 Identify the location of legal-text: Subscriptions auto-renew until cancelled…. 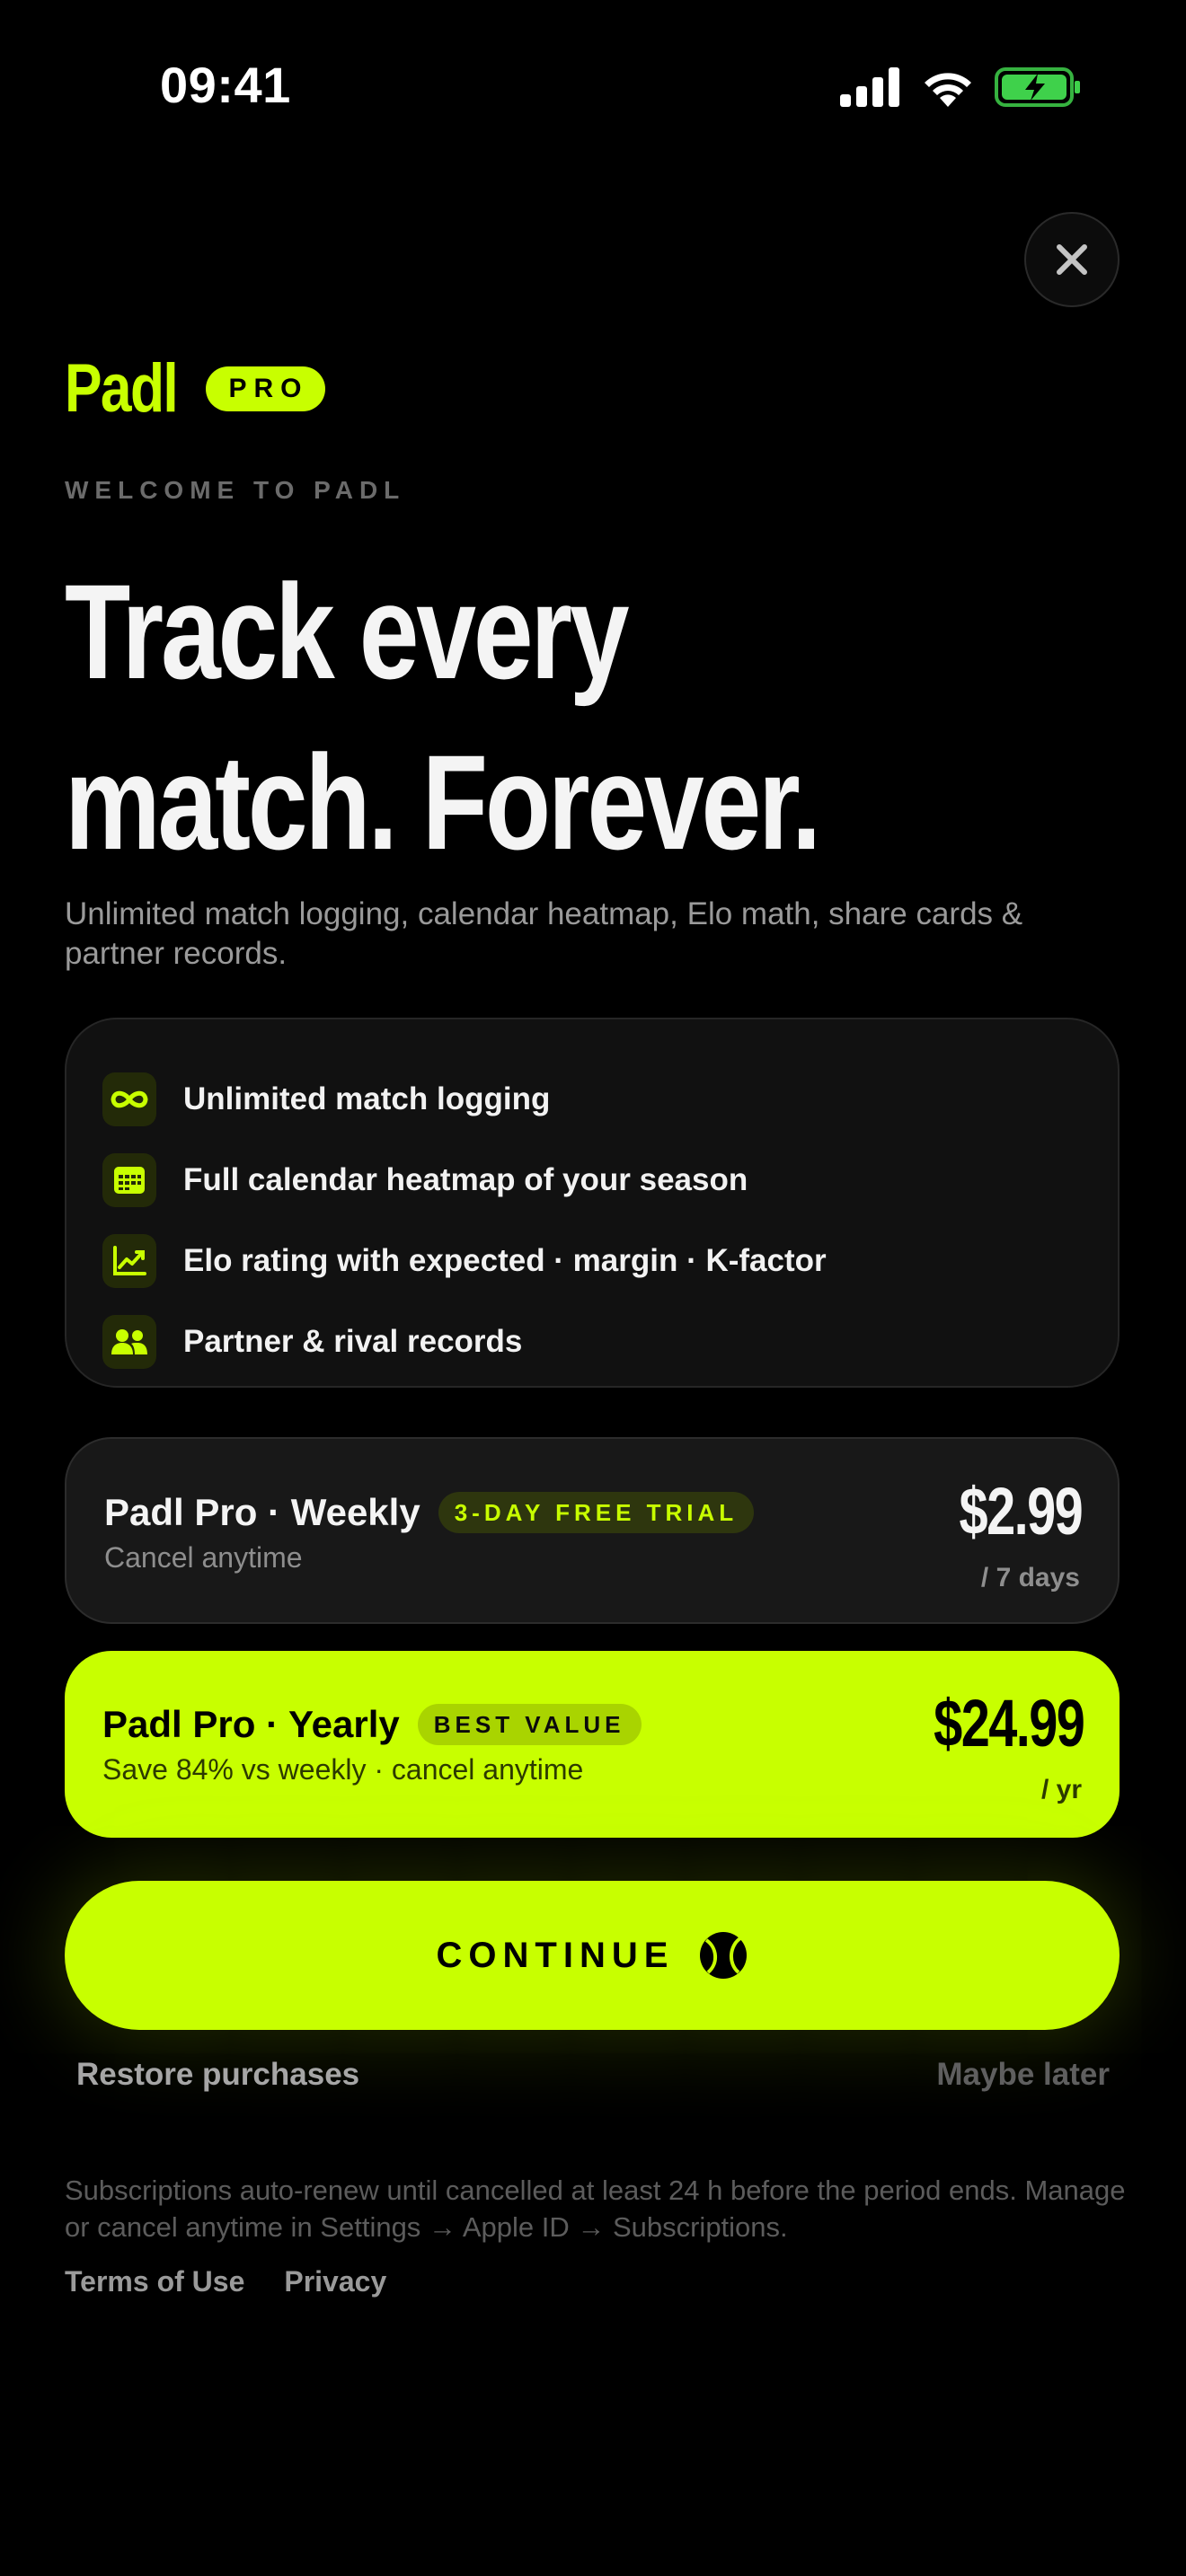
(595, 2209).